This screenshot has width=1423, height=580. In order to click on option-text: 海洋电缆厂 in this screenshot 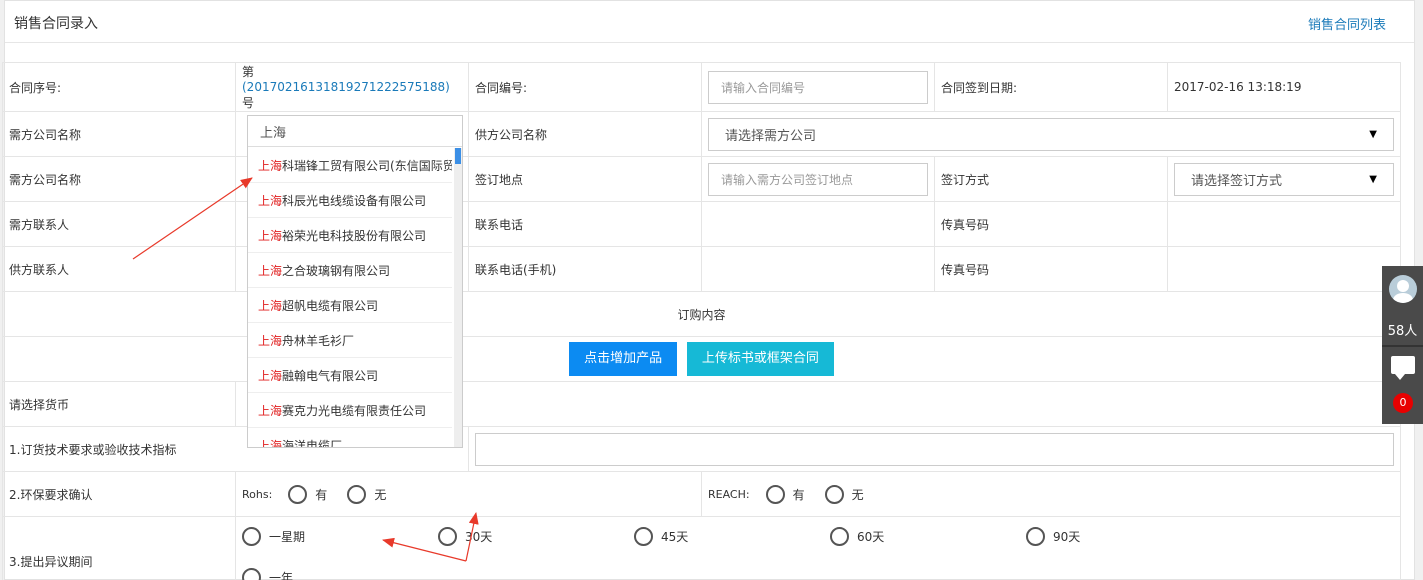, I will do `click(312, 443)`.